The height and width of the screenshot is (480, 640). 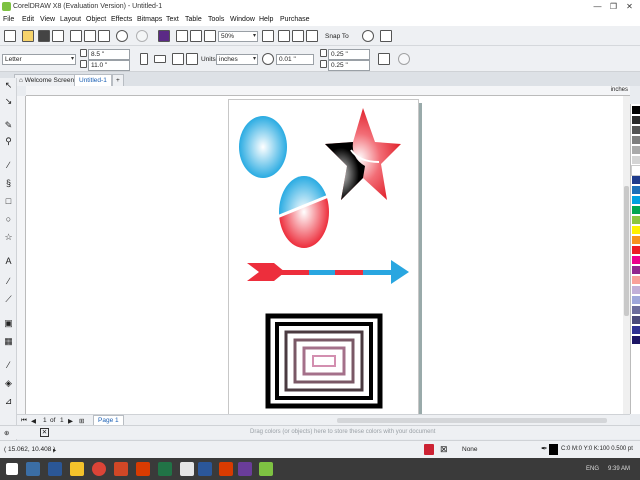 I want to click on options-gear-icon, so click(x=368, y=36).